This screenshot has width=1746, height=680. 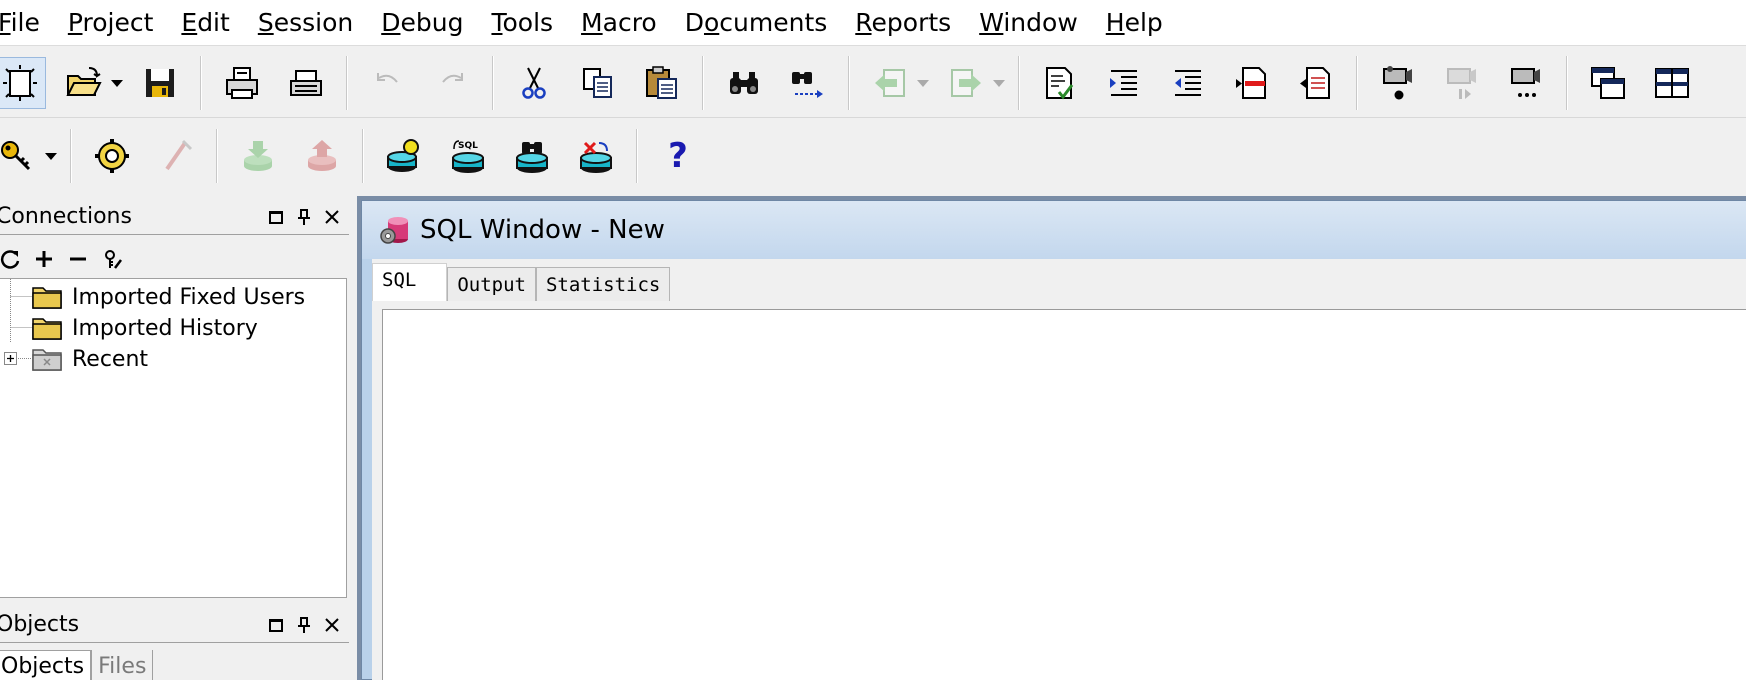 I want to click on forward-icon, so click(x=966, y=82).